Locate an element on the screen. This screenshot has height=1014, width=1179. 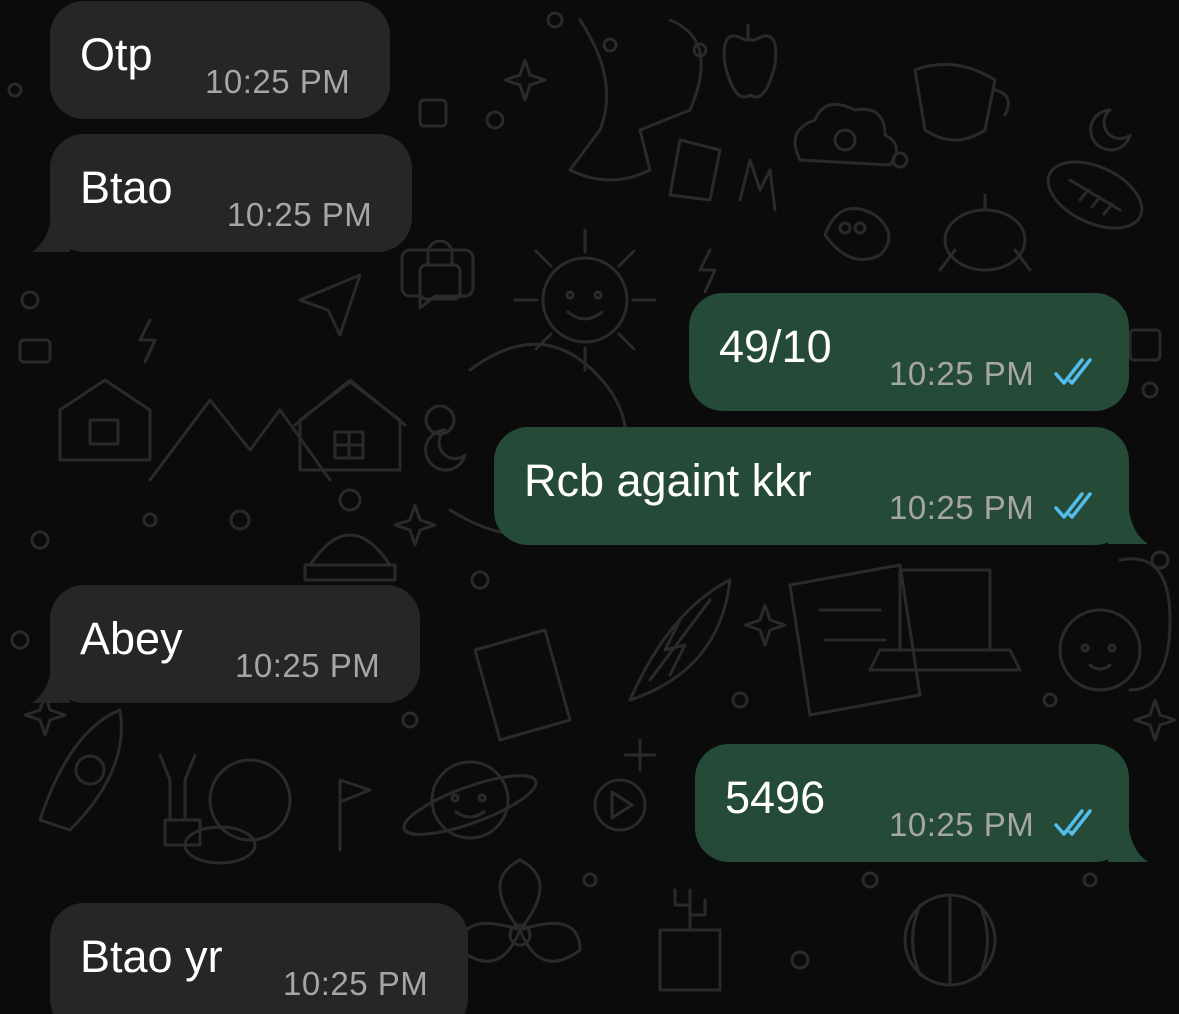
message-bubble-incoming: Btao 10:25 PM is located at coordinates (231, 193).